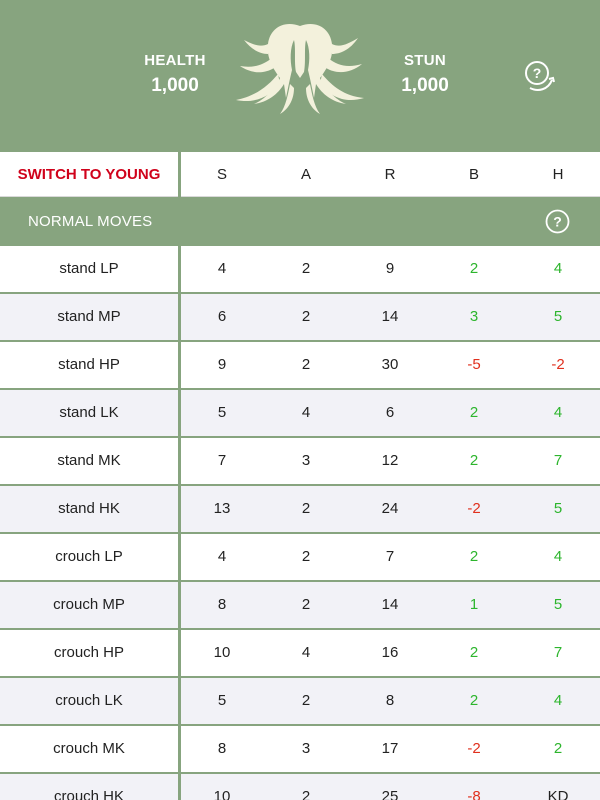 The height and width of the screenshot is (800, 600). What do you see at coordinates (300, 221) in the screenshot?
I see `normal-moves-section-header: NORMAL MOVES ?` at bounding box center [300, 221].